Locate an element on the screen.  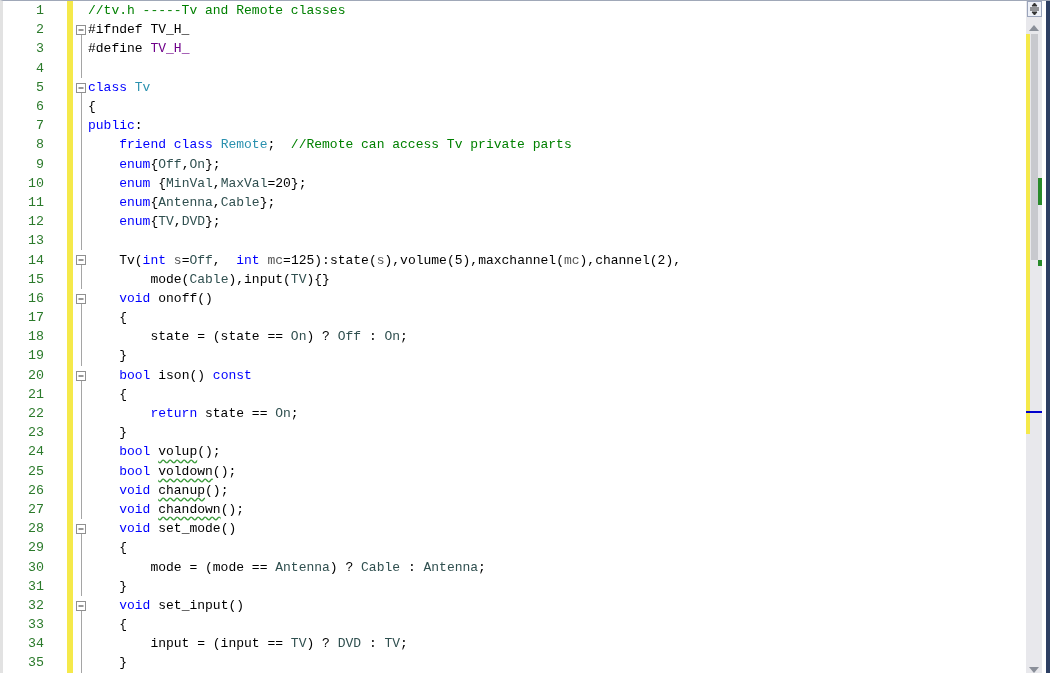
line-number: 22 is located at coordinates (35, 414).